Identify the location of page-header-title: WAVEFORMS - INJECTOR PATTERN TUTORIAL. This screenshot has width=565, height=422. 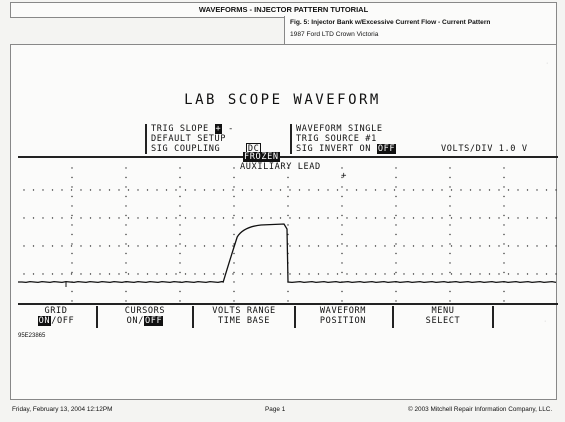
(283, 9).